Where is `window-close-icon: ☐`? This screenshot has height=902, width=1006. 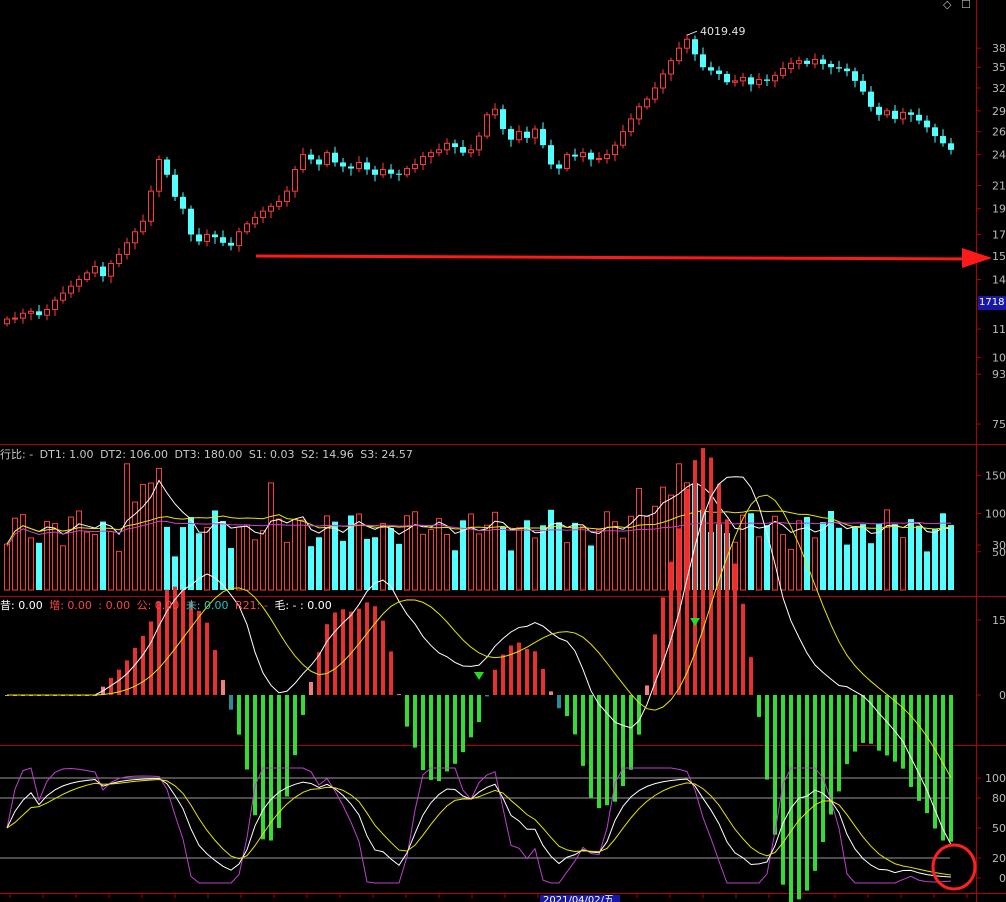
window-close-icon: ☐ is located at coordinates (966, 5).